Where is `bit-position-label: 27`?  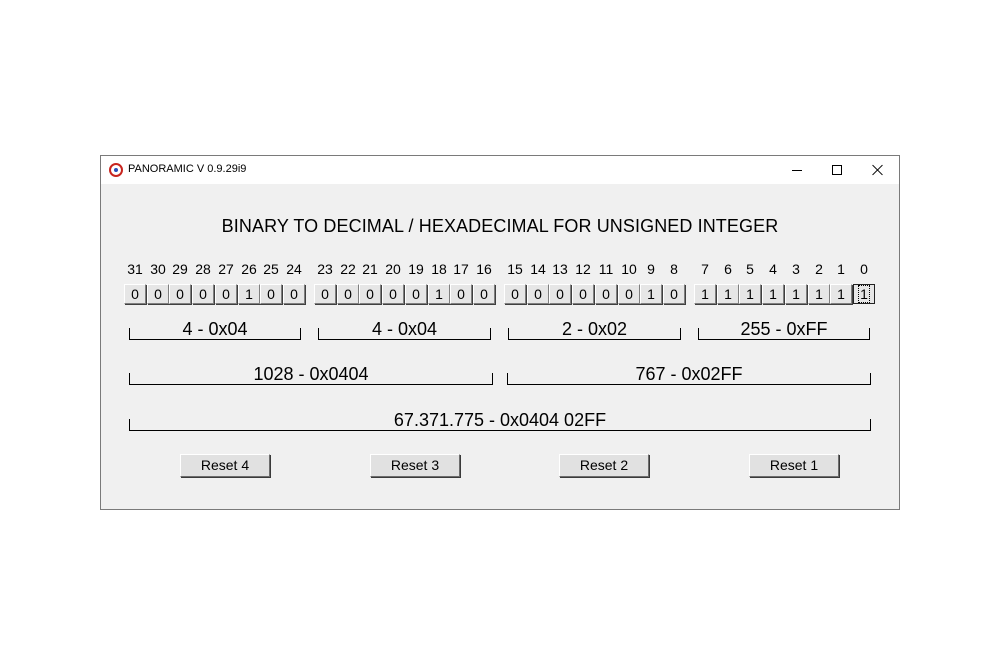 bit-position-label: 27 is located at coordinates (226, 269).